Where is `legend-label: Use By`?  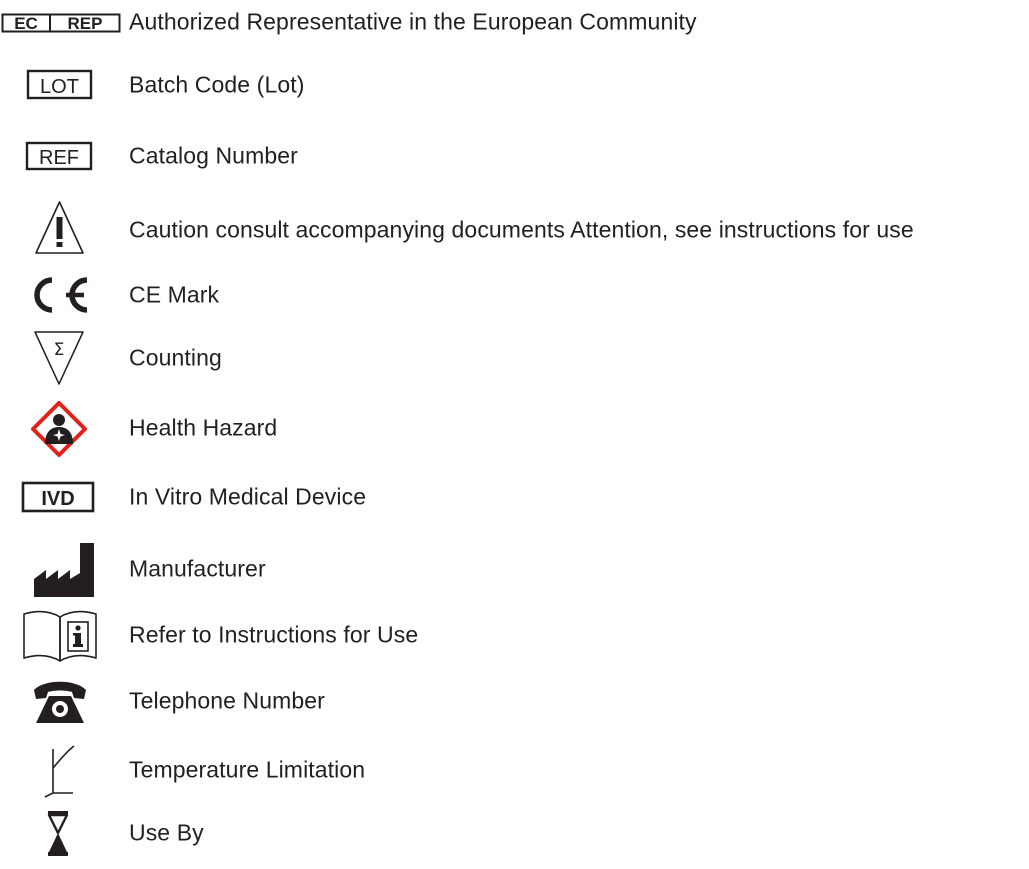
legend-label: Use By is located at coordinates (166, 832).